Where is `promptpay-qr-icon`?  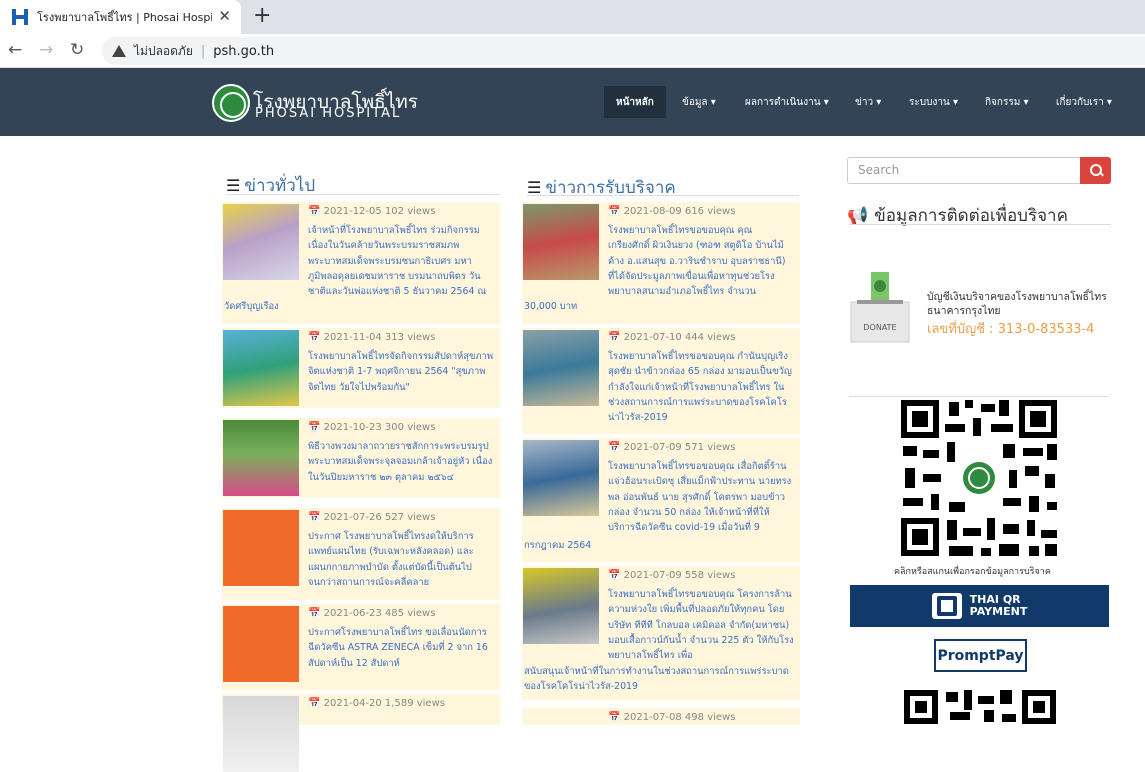 promptpay-qr-icon is located at coordinates (980, 706).